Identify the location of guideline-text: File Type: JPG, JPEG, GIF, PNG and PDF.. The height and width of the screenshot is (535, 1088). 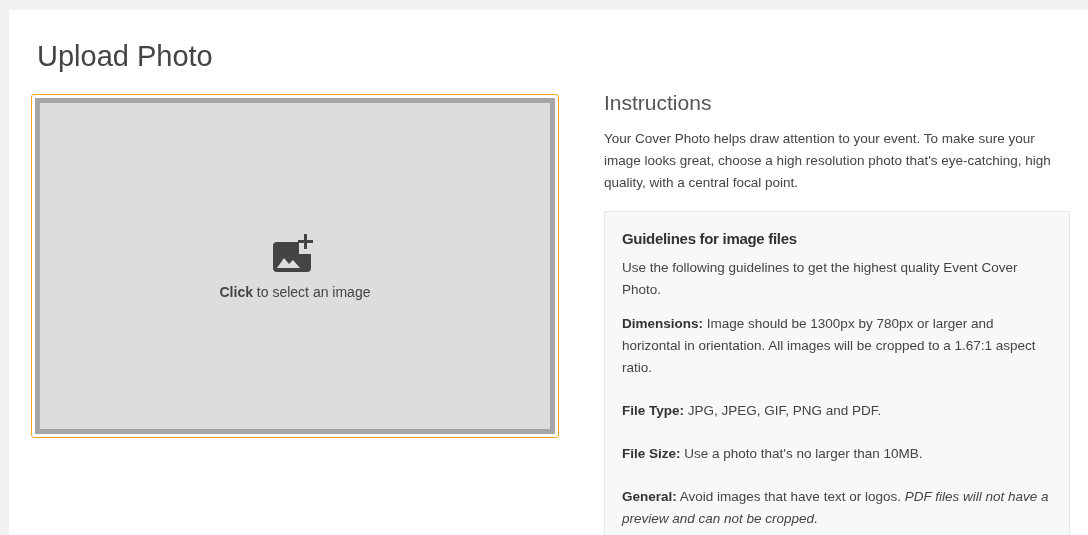
(752, 411).